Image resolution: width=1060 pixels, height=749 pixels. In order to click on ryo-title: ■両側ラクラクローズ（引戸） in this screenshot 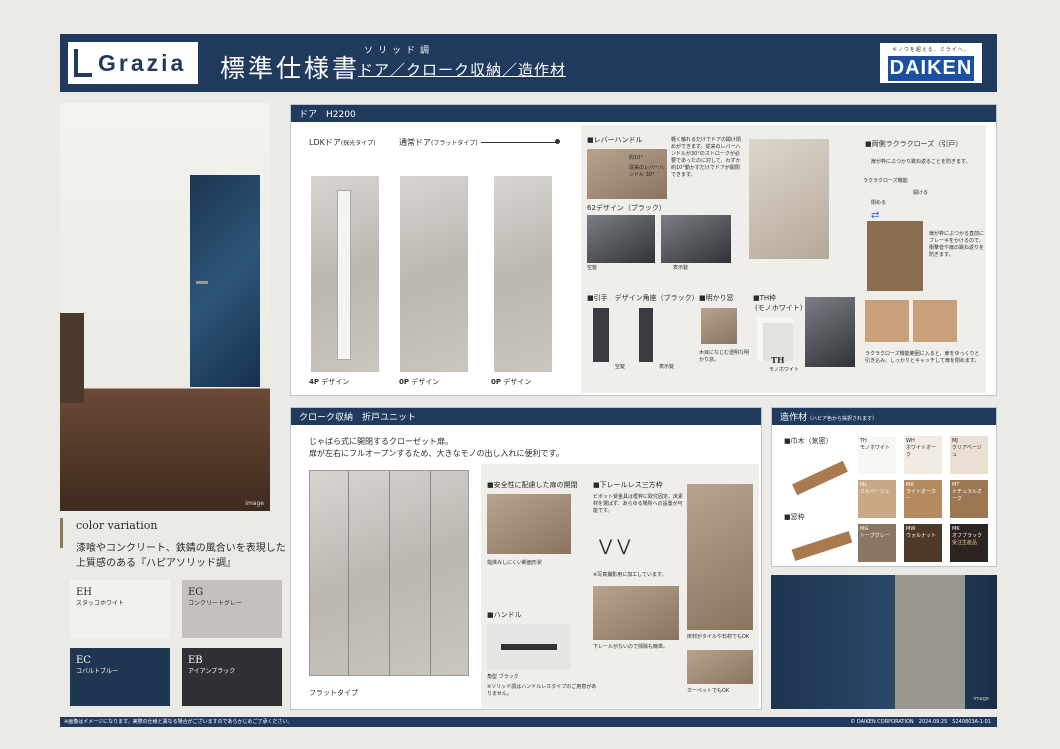, I will do `click(914, 144)`.